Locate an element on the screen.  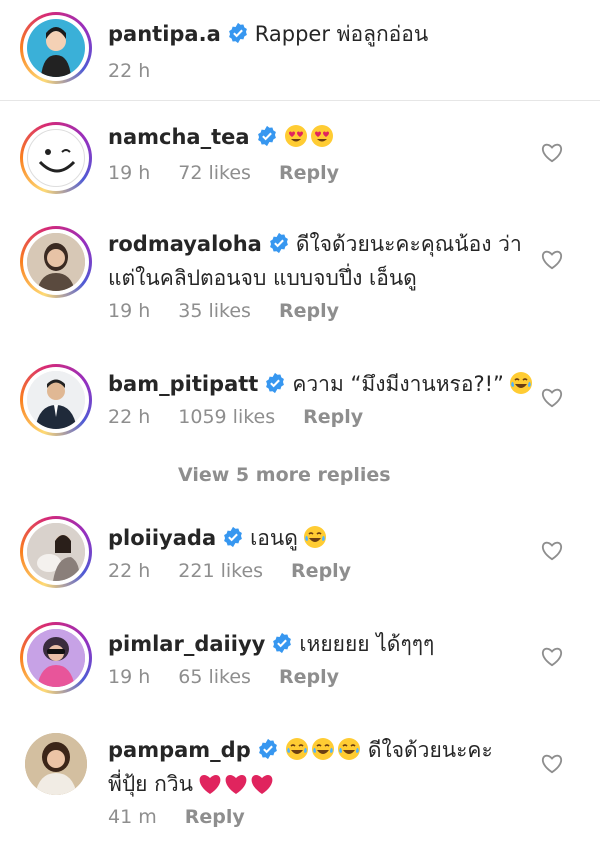
like-count: 35 likes is located at coordinates (214, 311).